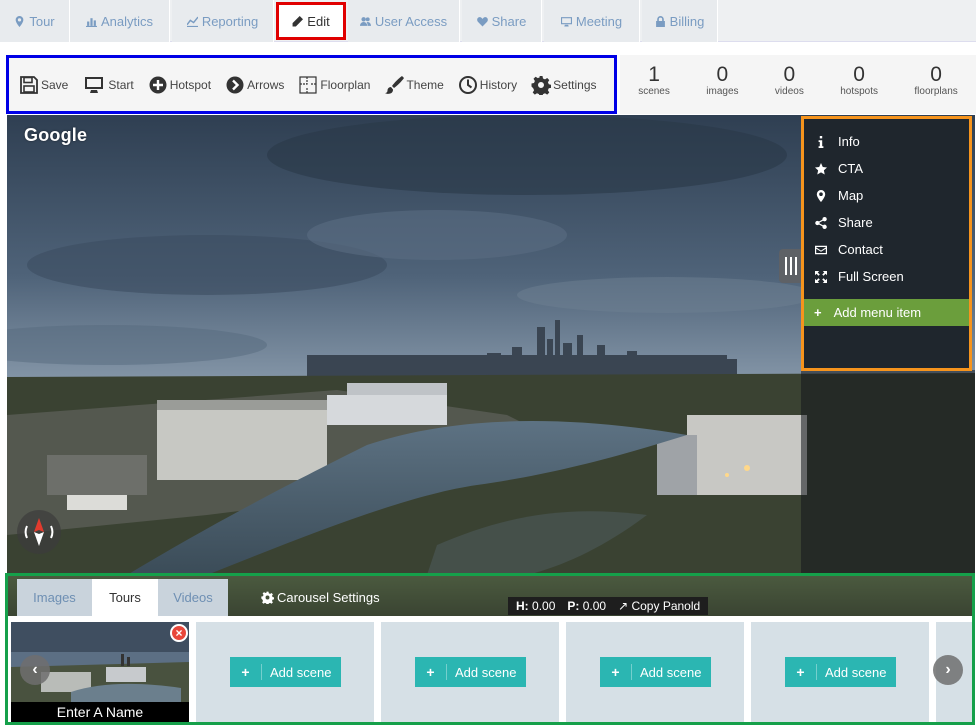 This screenshot has width=976, height=725. What do you see at coordinates (821, 142) in the screenshot?
I see `info-icon` at bounding box center [821, 142].